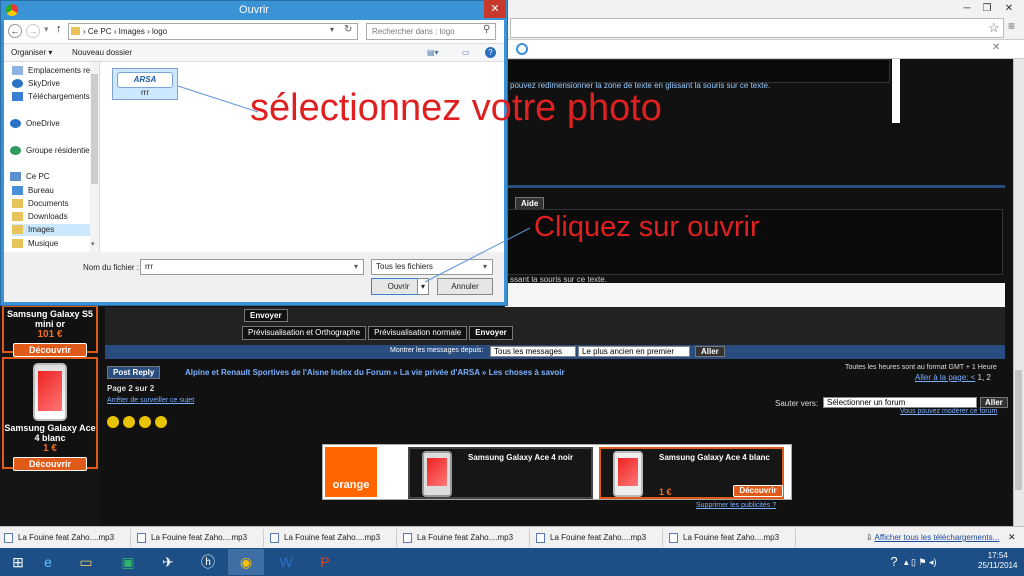 The image size is (1024, 576). Describe the element at coordinates (159, 31) in the screenshot. I see `path-segment: logo` at that location.